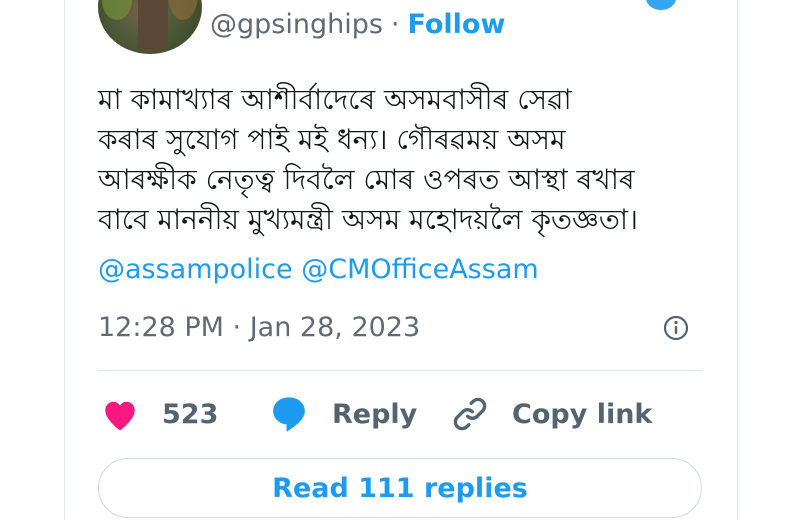 The height and width of the screenshot is (520, 800). Describe the element at coordinates (190, 414) in the screenshot. I see `like-count: 523` at that location.